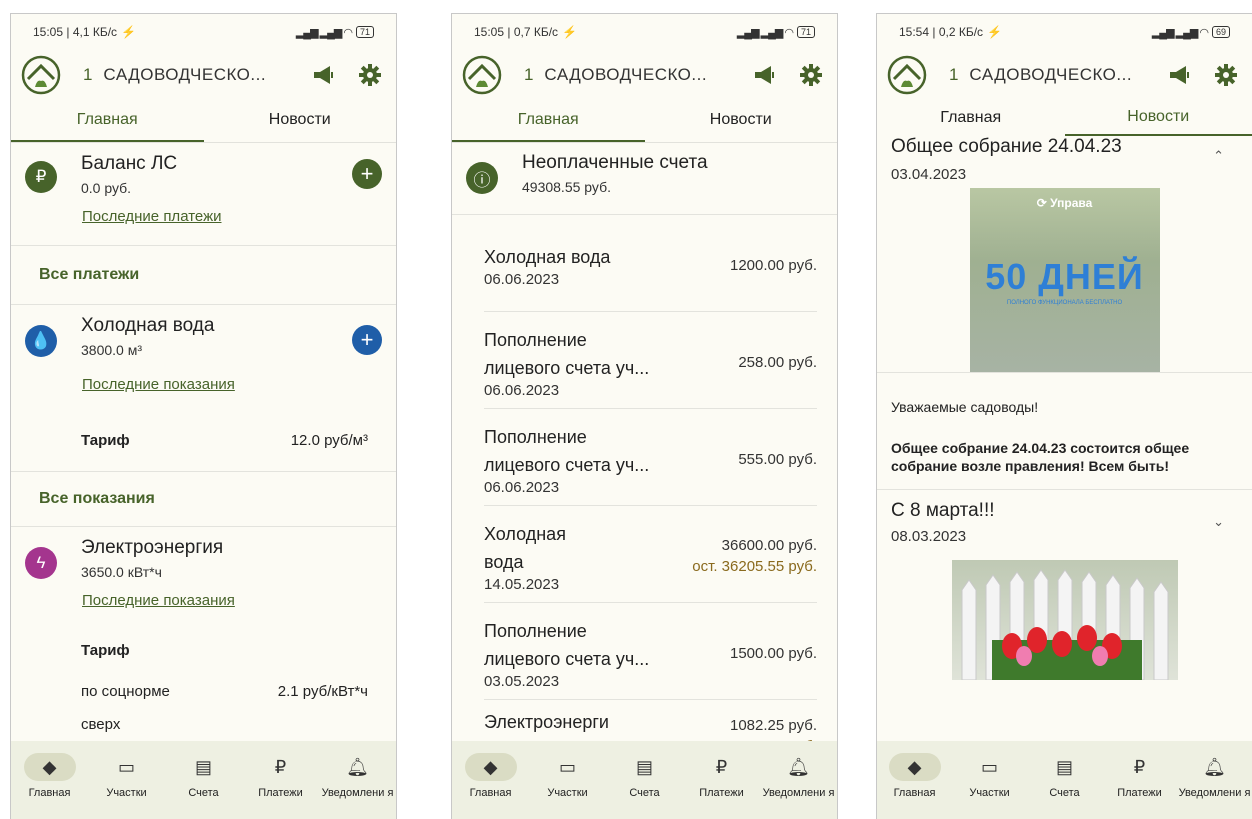 The image size is (1252, 819). What do you see at coordinates (357, 766) in the screenshot?
I see `bell-icon: 🔔︎` at bounding box center [357, 766].